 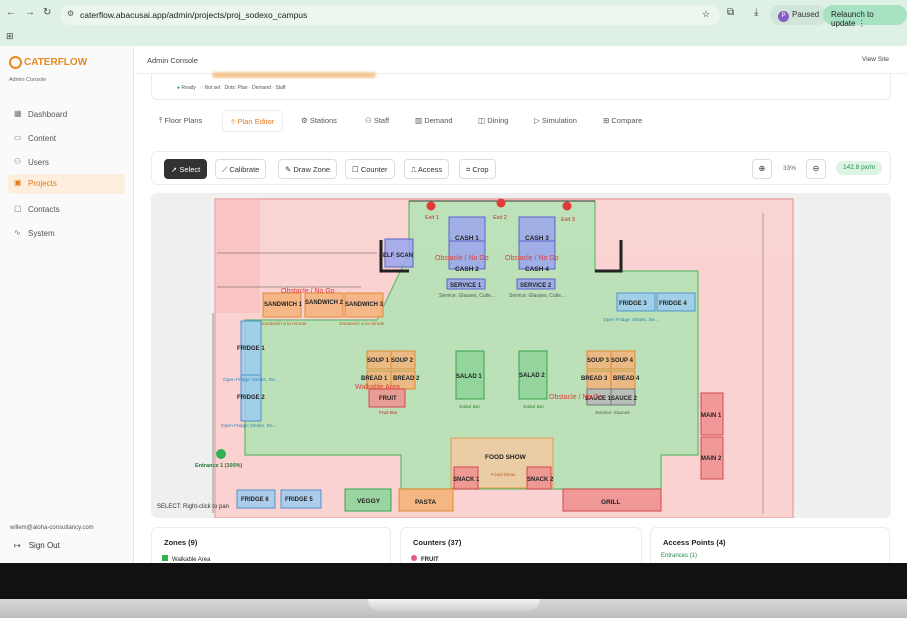 I want to click on obstacle-zone-left-top, so click(x=237, y=256).